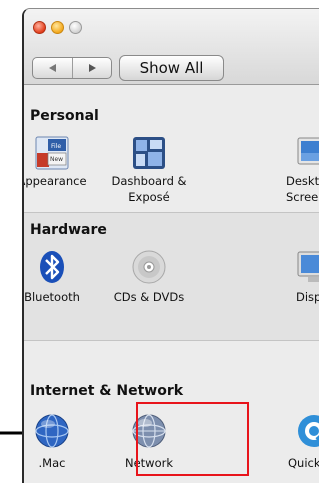 The width and height of the screenshot is (321, 483). What do you see at coordinates (56, 159) in the screenshot?
I see `svg-text: New` at bounding box center [56, 159].